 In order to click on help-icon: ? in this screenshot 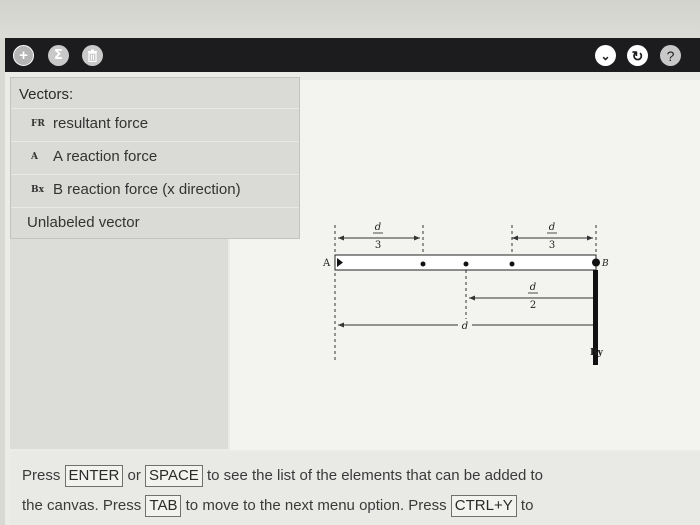, I will do `click(670, 55)`.